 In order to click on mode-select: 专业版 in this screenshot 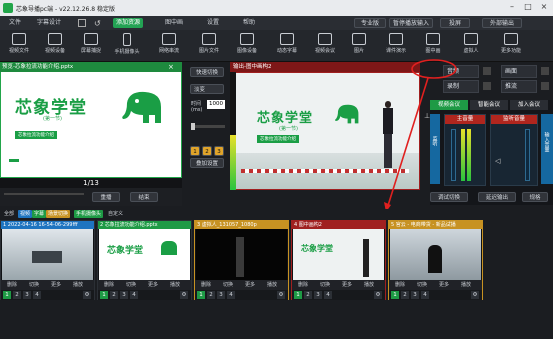, I will do `click(370, 23)`.